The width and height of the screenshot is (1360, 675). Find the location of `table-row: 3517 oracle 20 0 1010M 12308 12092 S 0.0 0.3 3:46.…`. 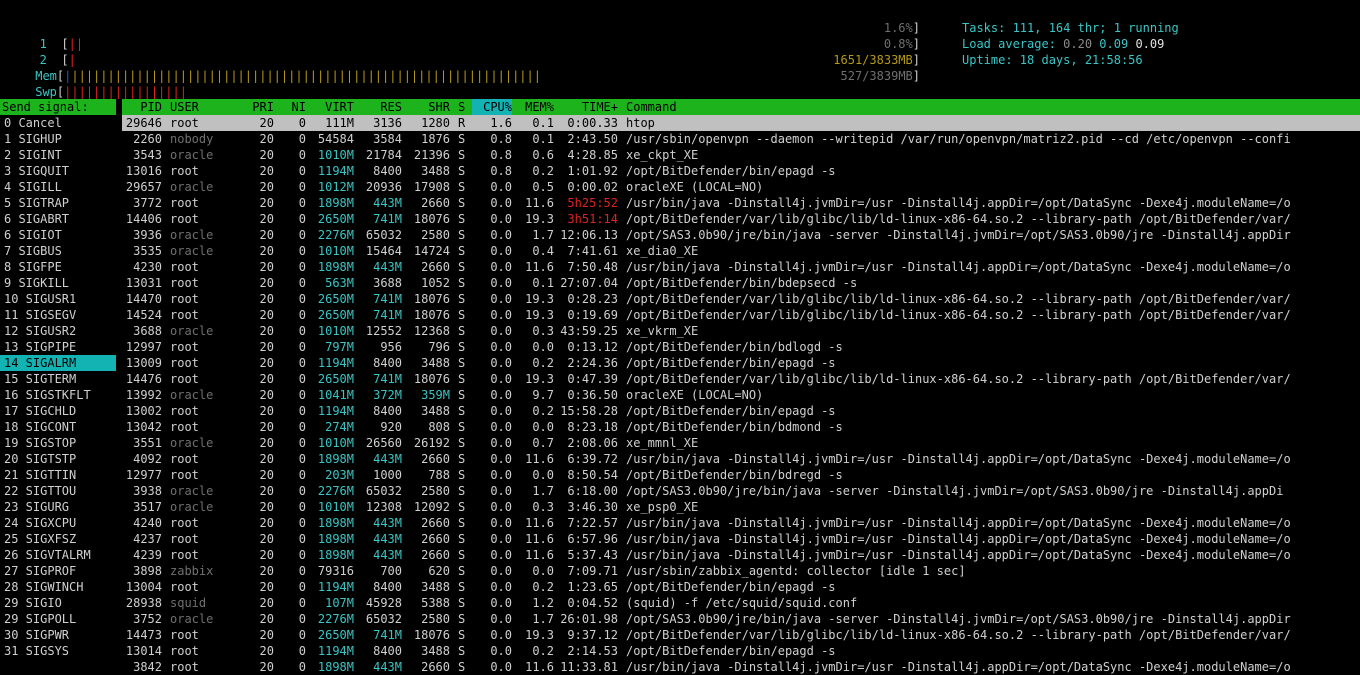

table-row: 3517 oracle 20 0 1010M 12308 12092 S 0.0 0.3 3:46.… is located at coordinates (741, 507).